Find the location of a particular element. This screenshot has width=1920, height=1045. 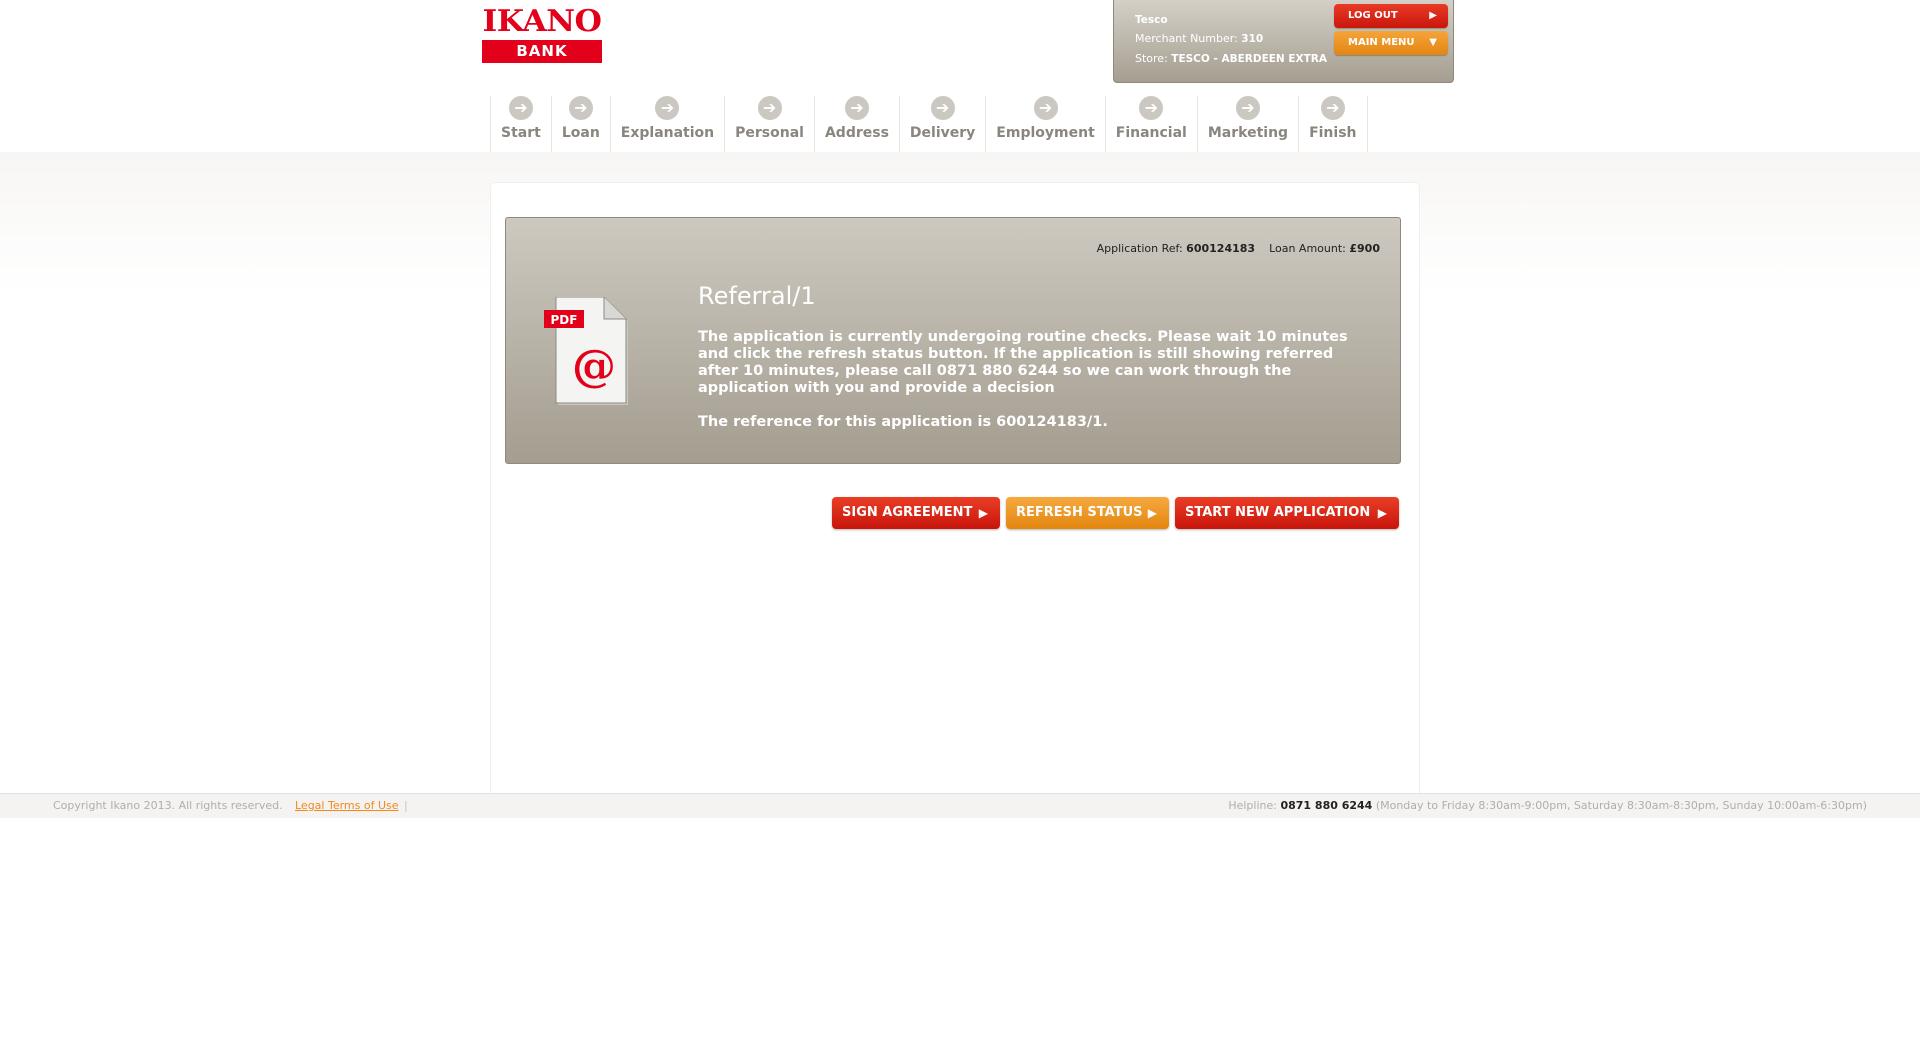

step-financial: ➔ Financial is located at coordinates (1152, 124).